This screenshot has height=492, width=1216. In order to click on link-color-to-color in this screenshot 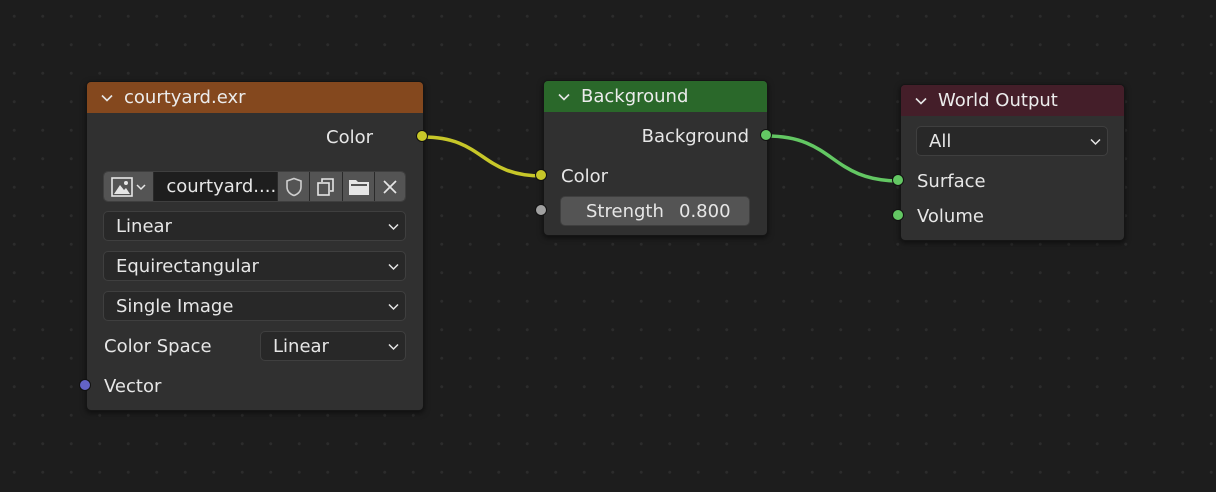, I will do `click(482, 156)`.